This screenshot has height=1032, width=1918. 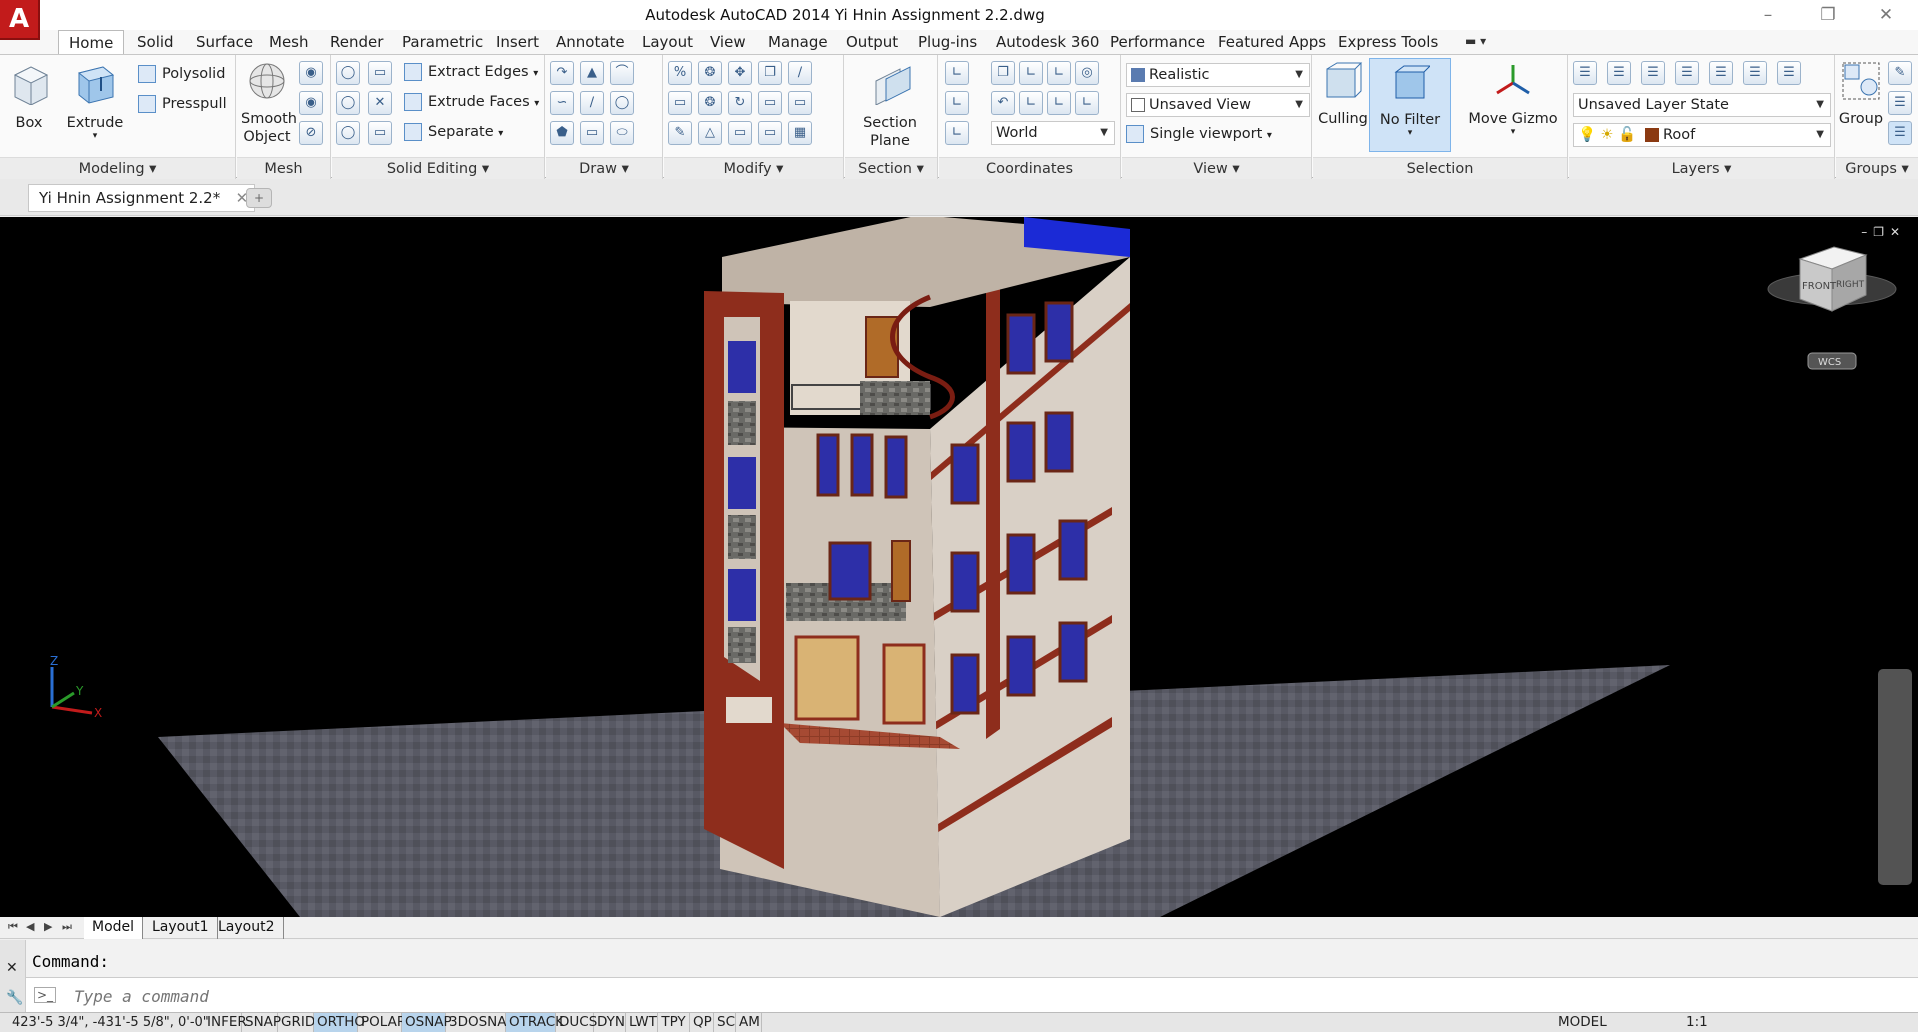 What do you see at coordinates (29, 96) in the screenshot?
I see `box-button: Box` at bounding box center [29, 96].